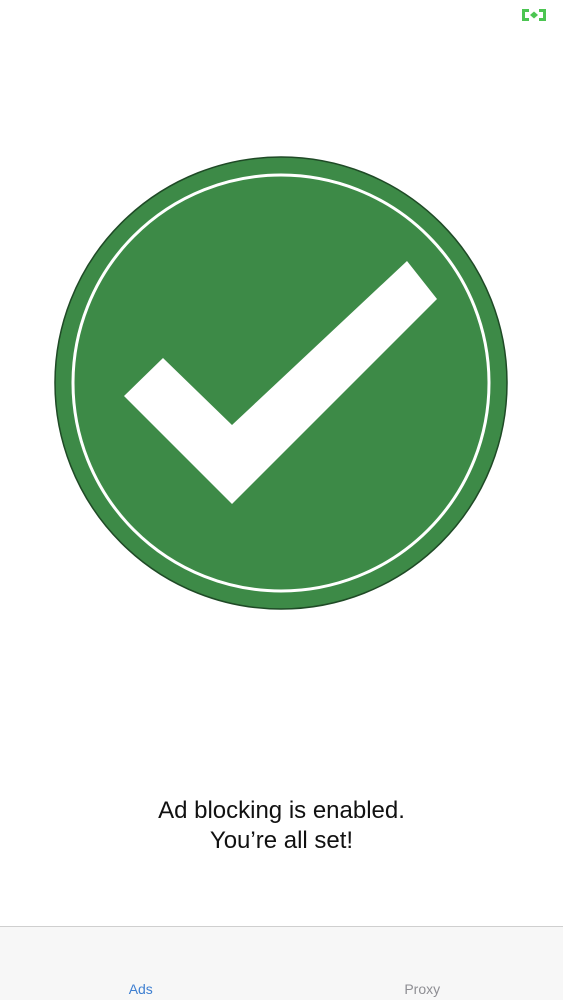 The width and height of the screenshot is (563, 1000). Describe the element at coordinates (140, 989) in the screenshot. I see `tab-ads-label: Ads` at that location.